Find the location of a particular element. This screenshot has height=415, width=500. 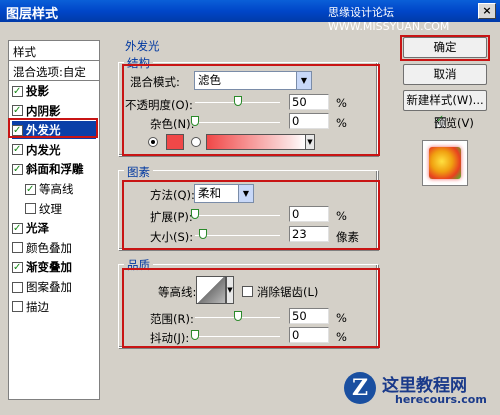

watermark-text: 思缘设计论坛 WWW.MISSYUAN.COM is located at coordinates (389, 19).